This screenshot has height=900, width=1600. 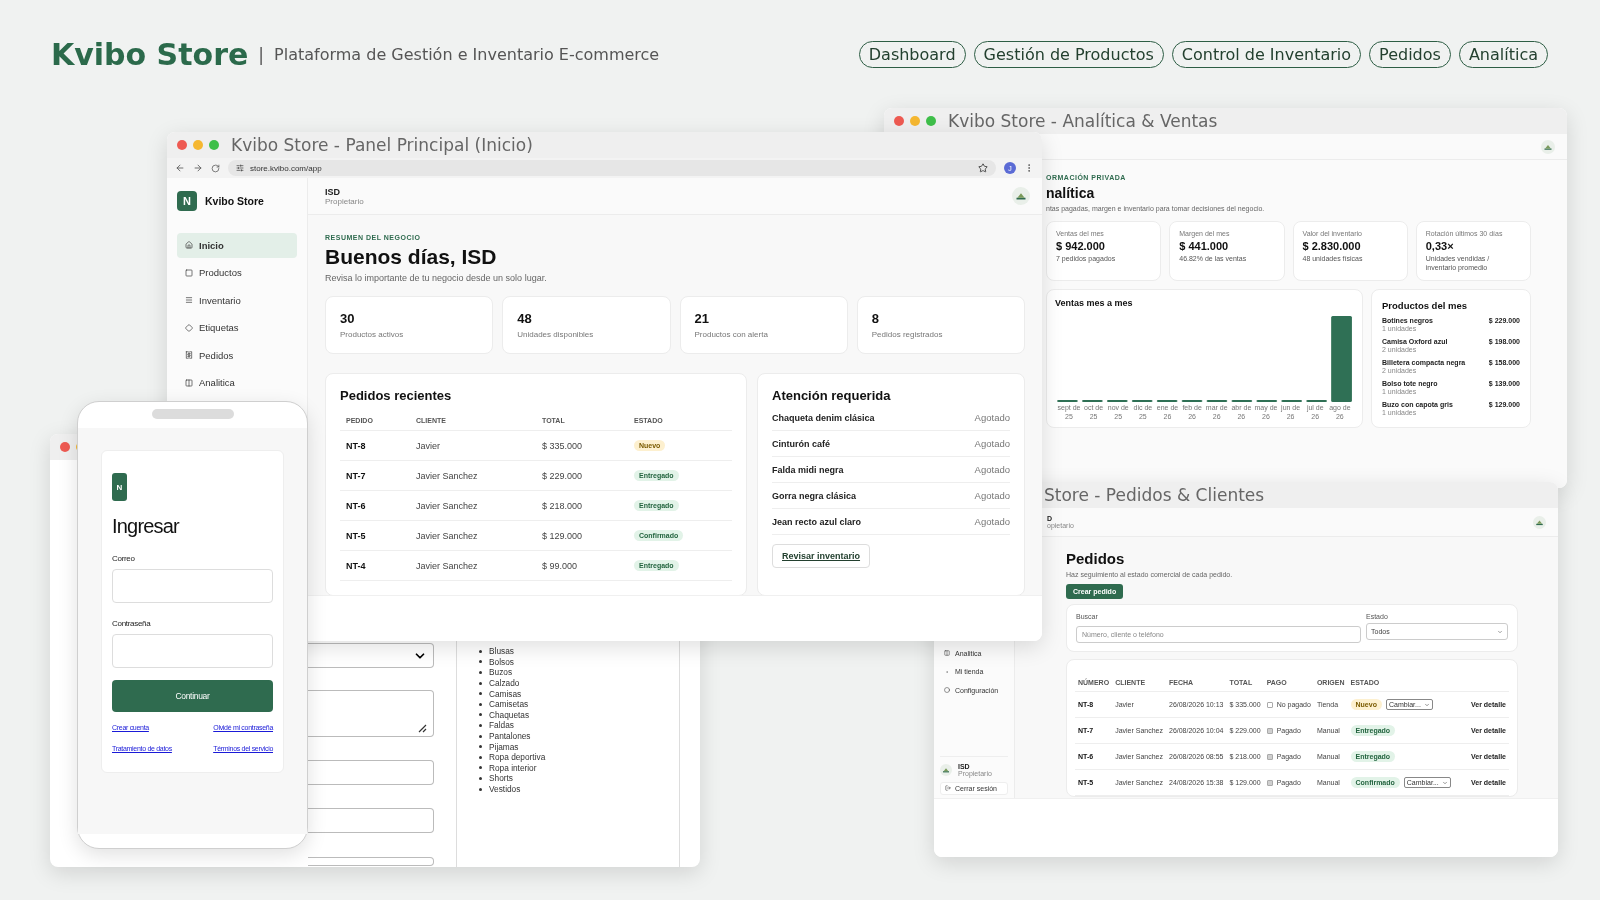 What do you see at coordinates (150, 54) in the screenshot?
I see `brand-title: Kvibo Store` at bounding box center [150, 54].